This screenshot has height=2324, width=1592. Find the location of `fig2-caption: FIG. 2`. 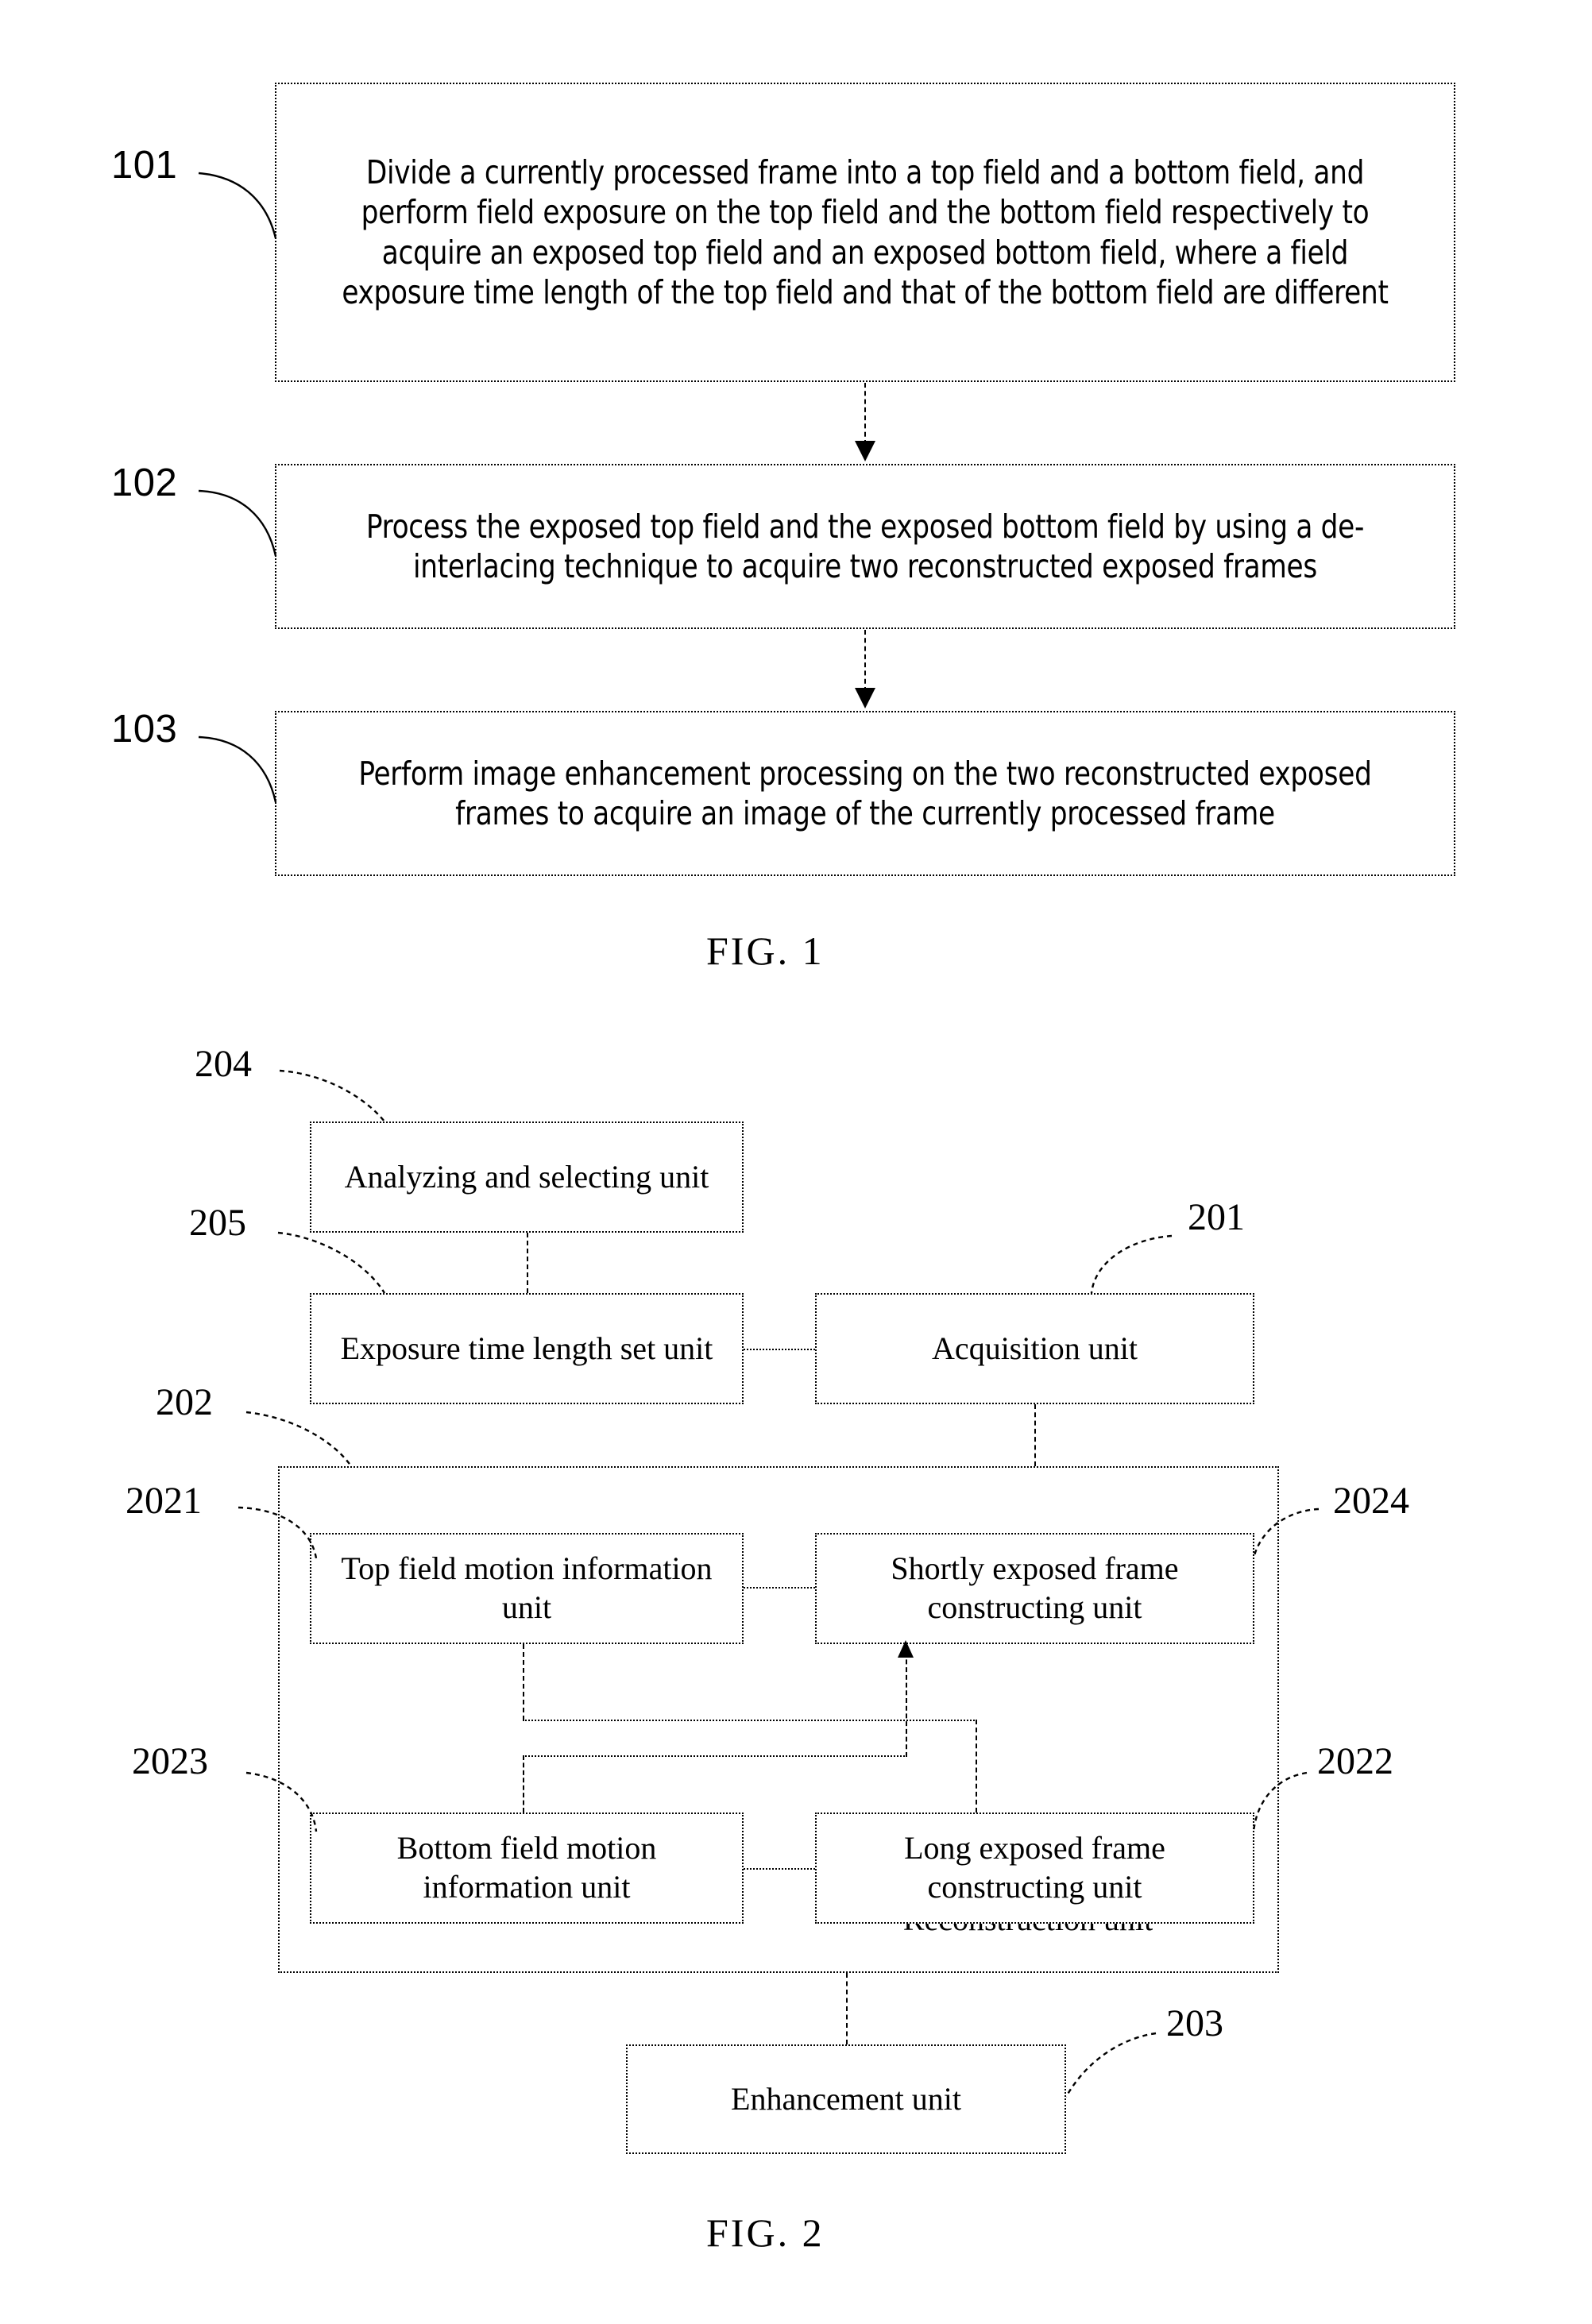

fig2-caption: FIG. 2 is located at coordinates (765, 2232).